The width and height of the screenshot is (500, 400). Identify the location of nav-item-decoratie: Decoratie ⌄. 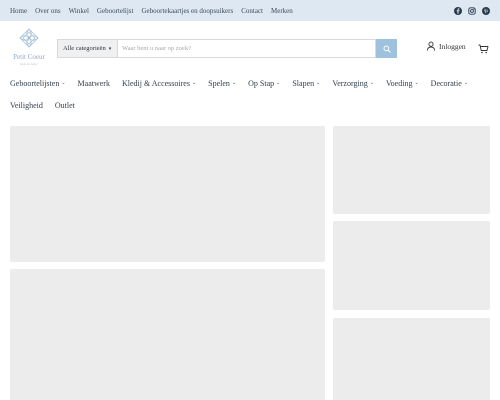
(449, 83).